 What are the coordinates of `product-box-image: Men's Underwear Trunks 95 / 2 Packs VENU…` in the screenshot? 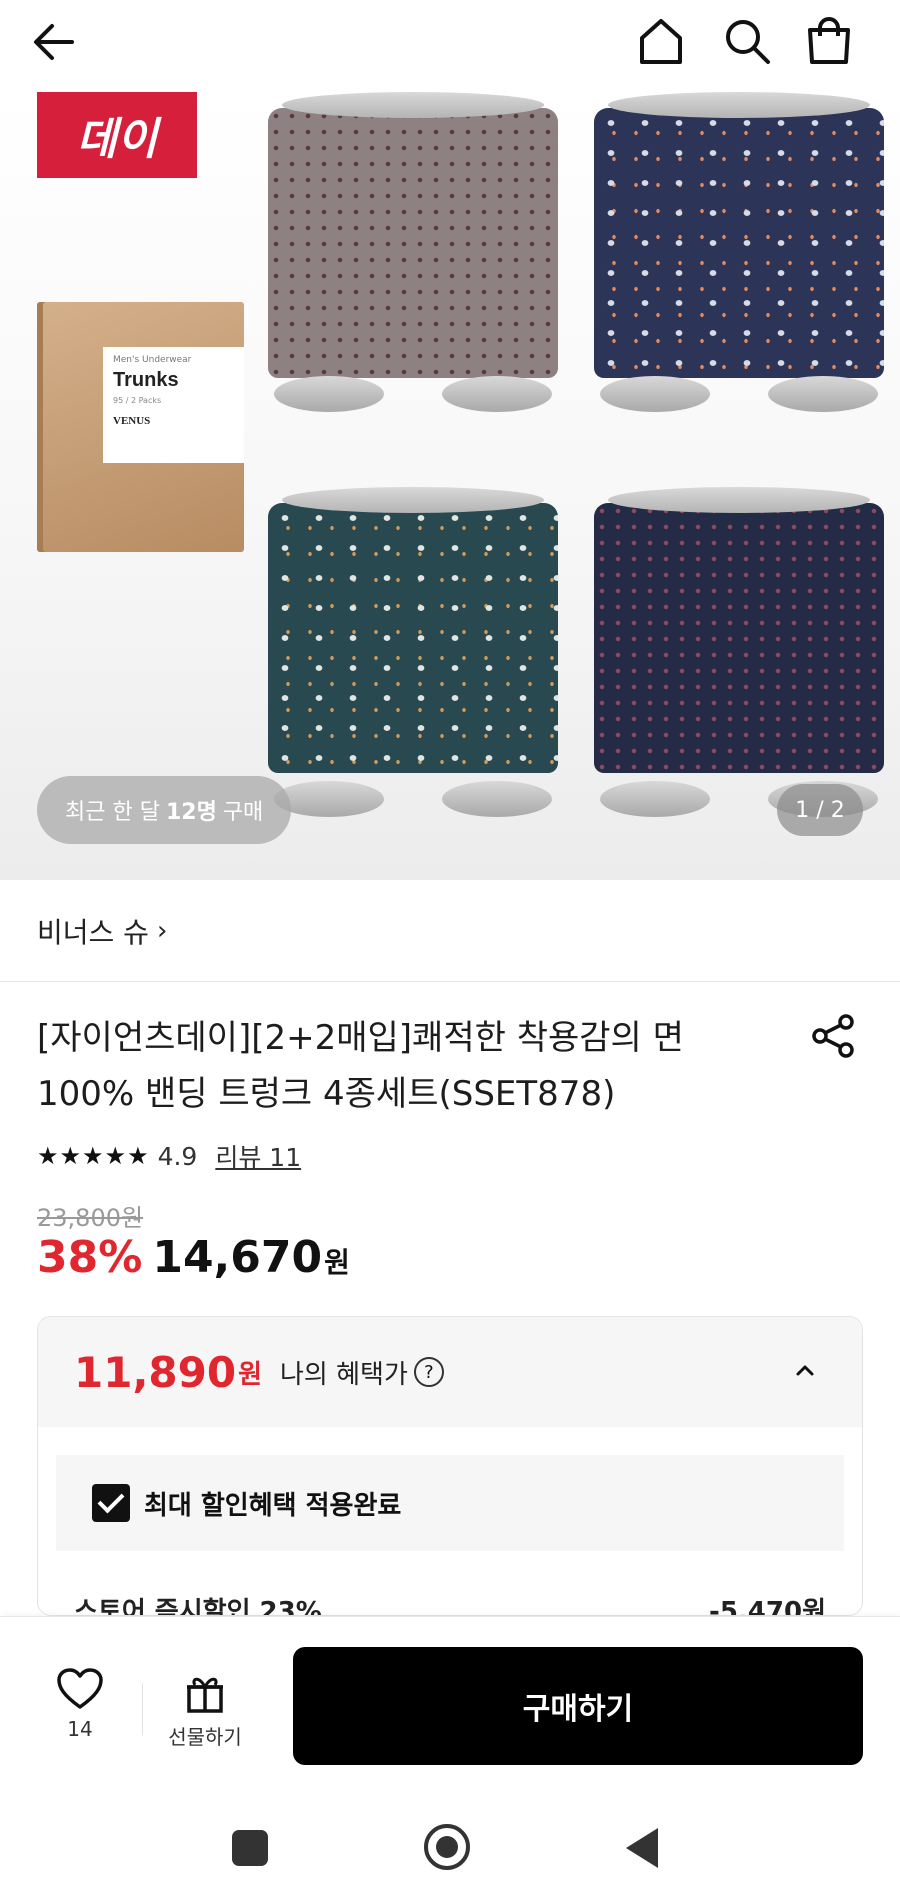 It's located at (140, 427).